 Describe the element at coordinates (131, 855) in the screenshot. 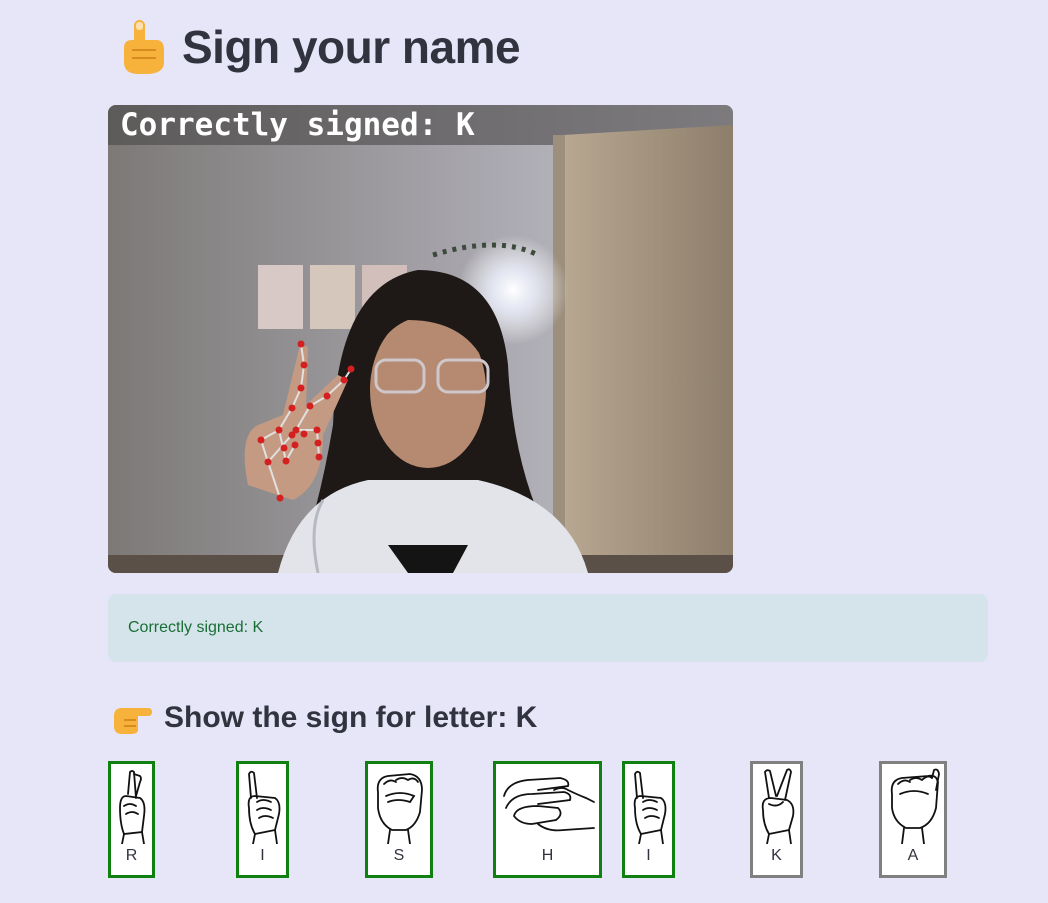

I see `letter-label: R` at that location.